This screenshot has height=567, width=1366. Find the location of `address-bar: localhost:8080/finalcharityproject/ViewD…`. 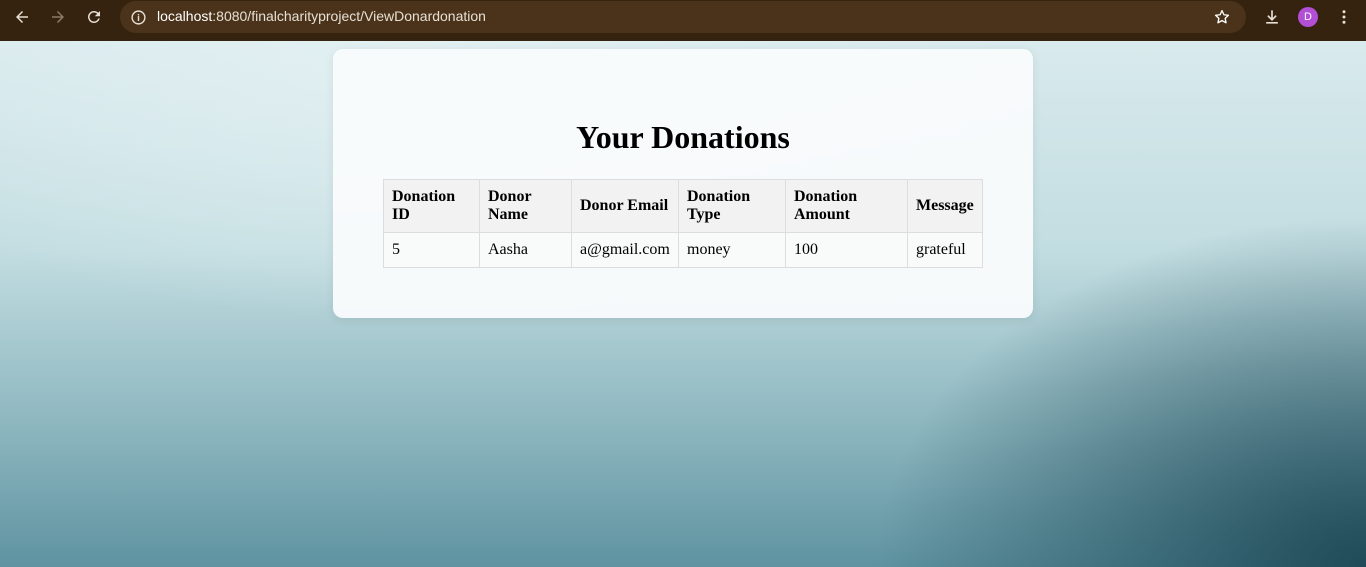

address-bar: localhost:8080/finalcharityproject/ViewD… is located at coordinates (683, 17).